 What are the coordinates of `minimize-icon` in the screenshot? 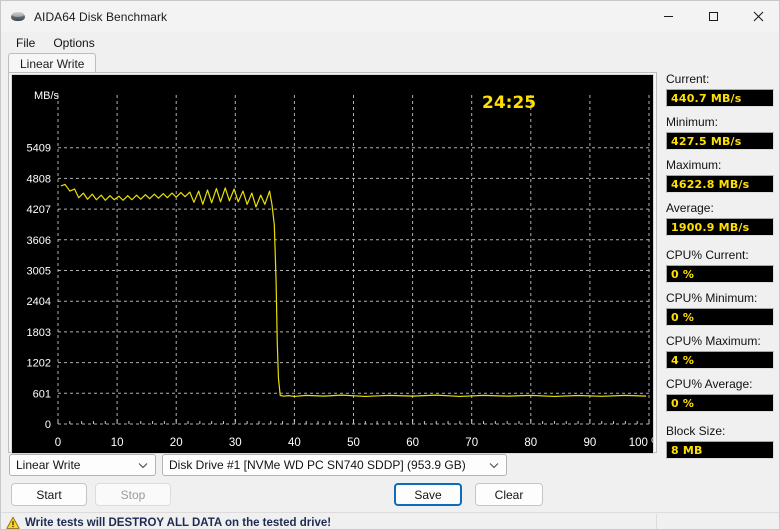 It's located at (668, 16).